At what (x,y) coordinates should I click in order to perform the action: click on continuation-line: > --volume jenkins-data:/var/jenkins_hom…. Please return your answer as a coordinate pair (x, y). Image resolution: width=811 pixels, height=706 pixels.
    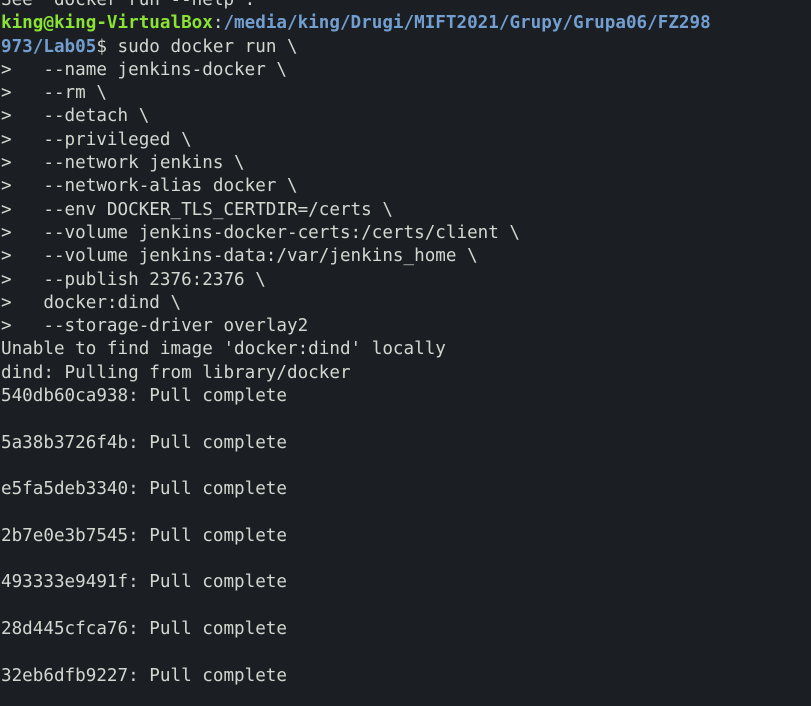
    Looking at the image, I should click on (239, 256).